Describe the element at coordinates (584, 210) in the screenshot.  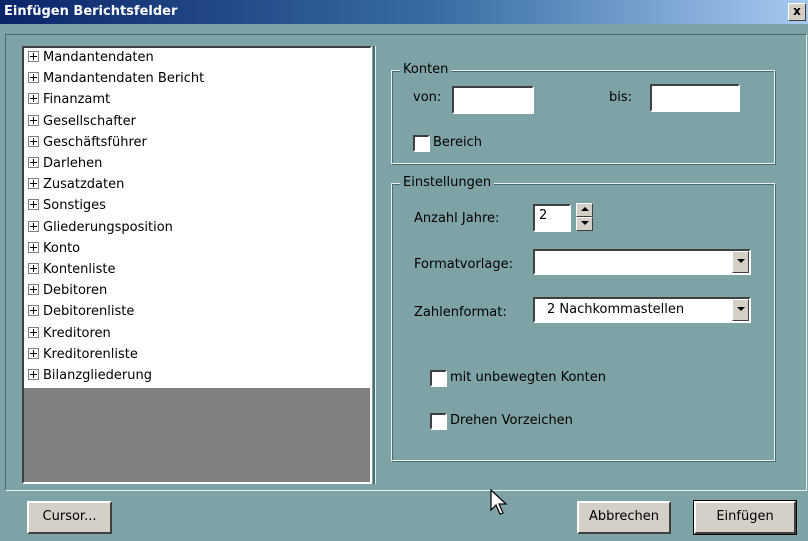
I see `spin-up-icon` at that location.